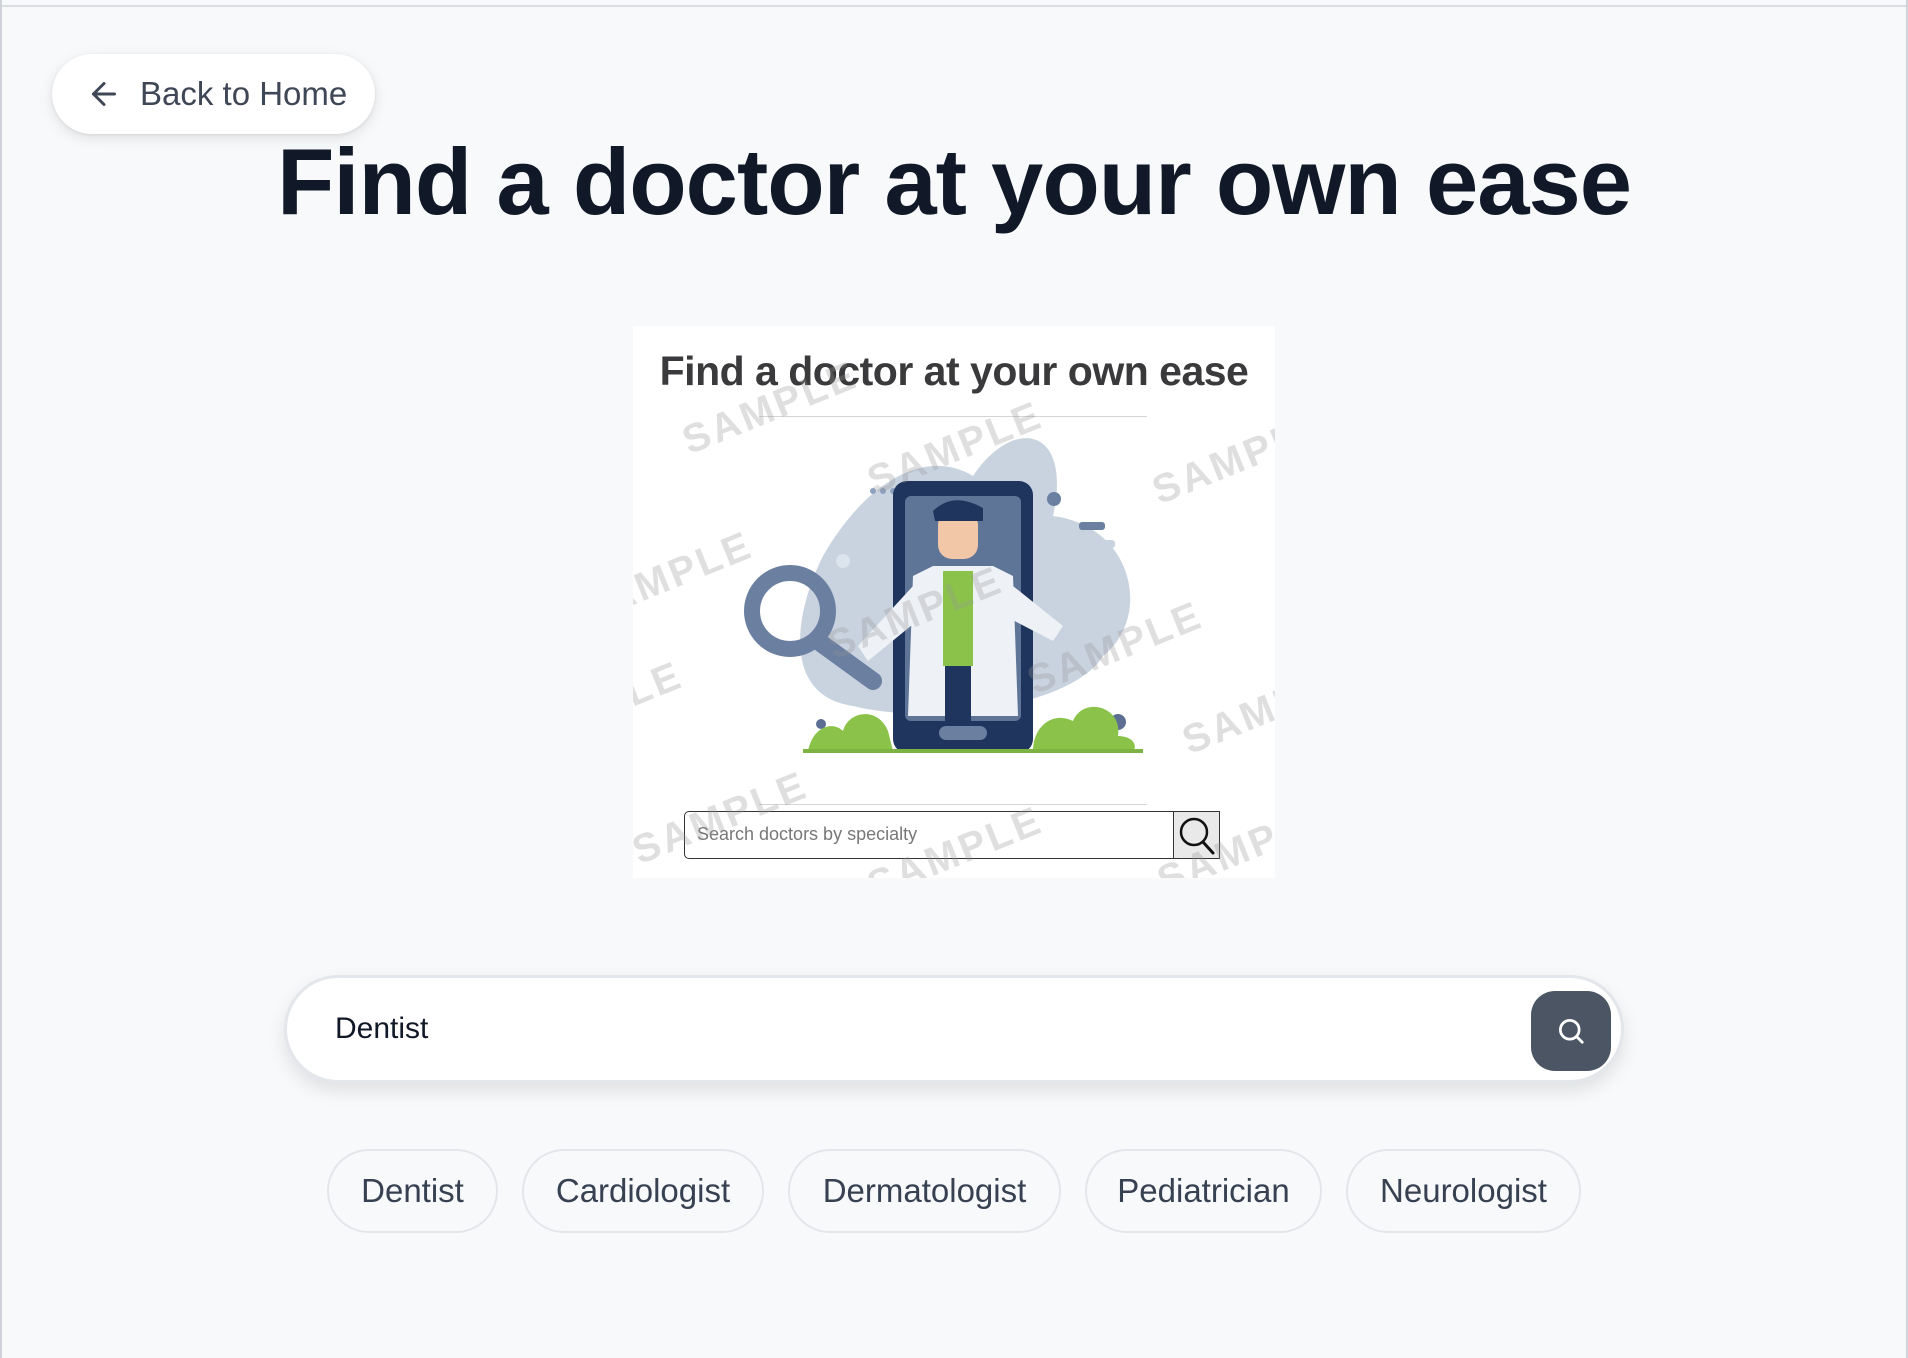 Image resolution: width=1908 pixels, height=1358 pixels. I want to click on specialty-chip-pediatrician: Pediatrician, so click(1203, 1191).